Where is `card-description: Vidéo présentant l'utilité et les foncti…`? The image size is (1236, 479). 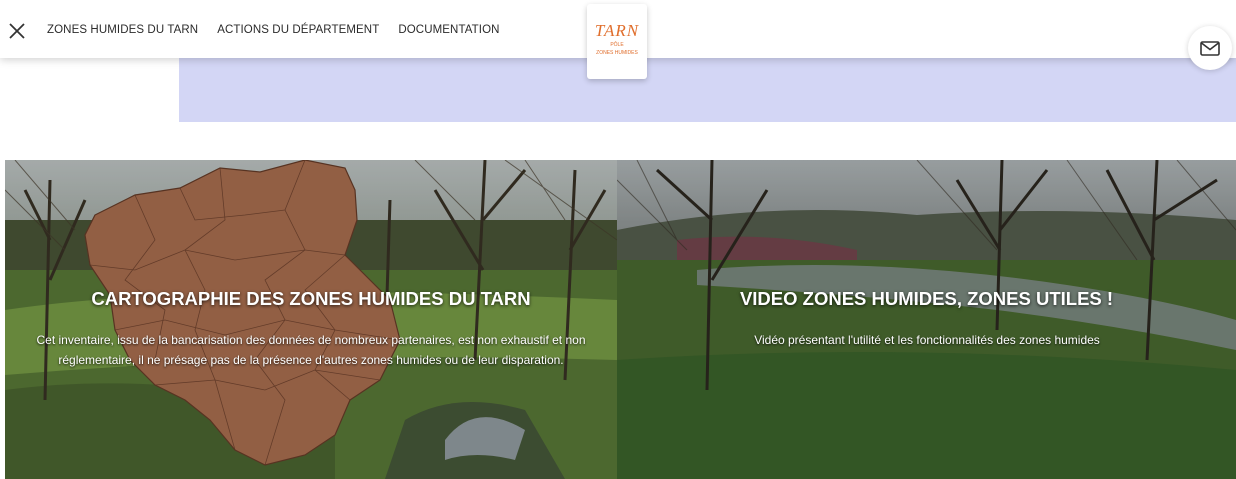 card-description: Vidéo présentant l'utilité et les foncti… is located at coordinates (927, 340).